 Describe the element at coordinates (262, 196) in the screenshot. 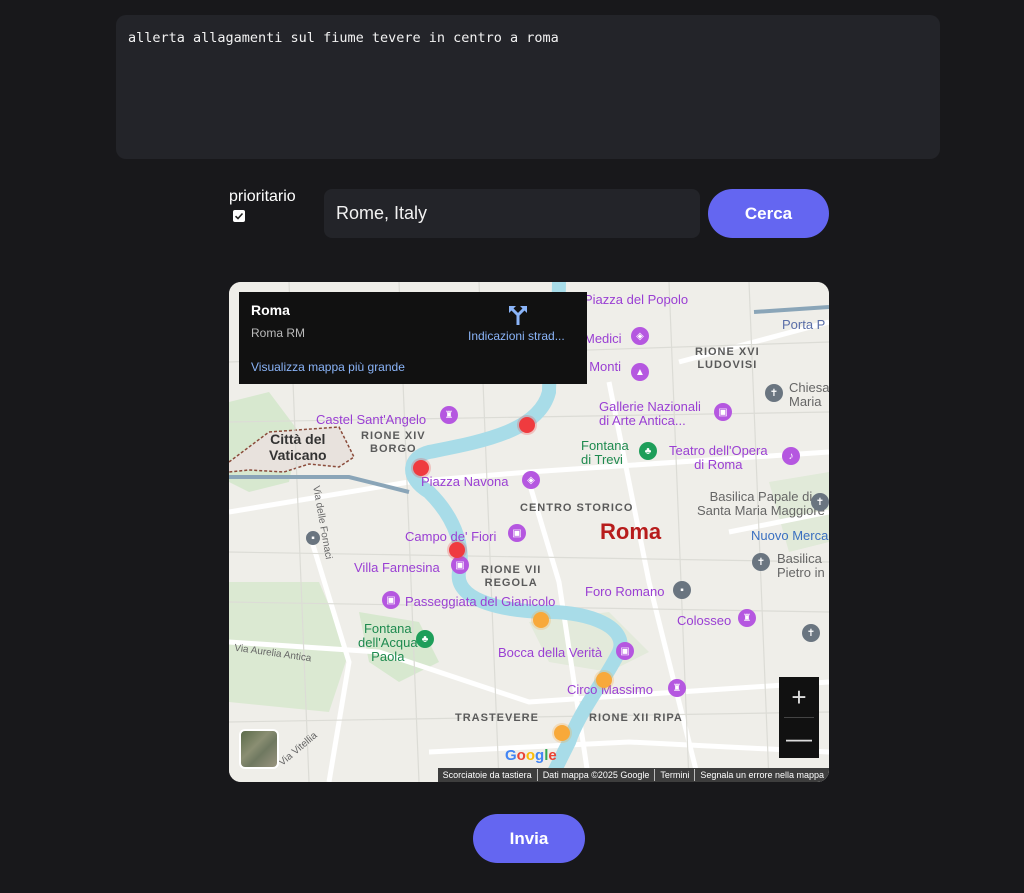

I see `priority-label: prioritario` at that location.